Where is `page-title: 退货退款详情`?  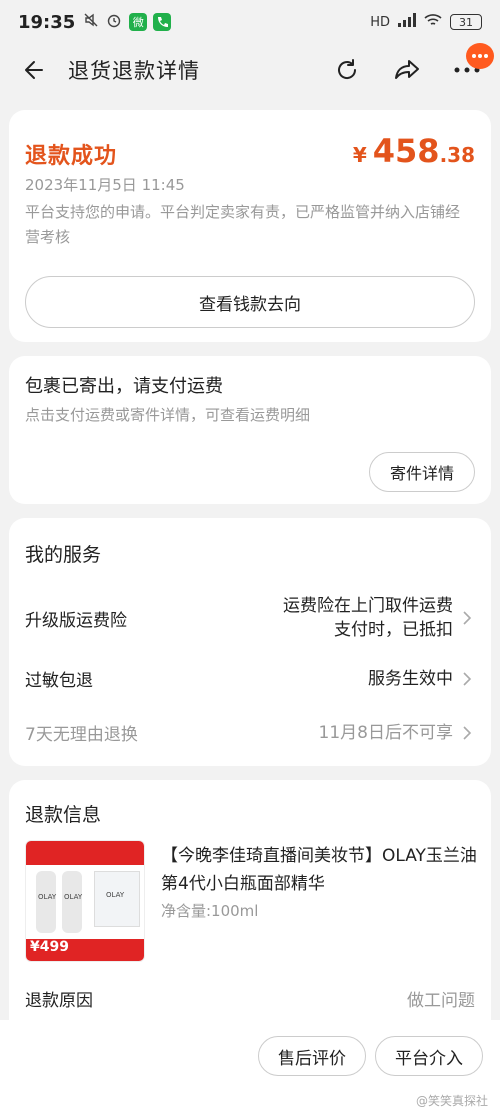
page-title: 退货退款详情 is located at coordinates (134, 71).